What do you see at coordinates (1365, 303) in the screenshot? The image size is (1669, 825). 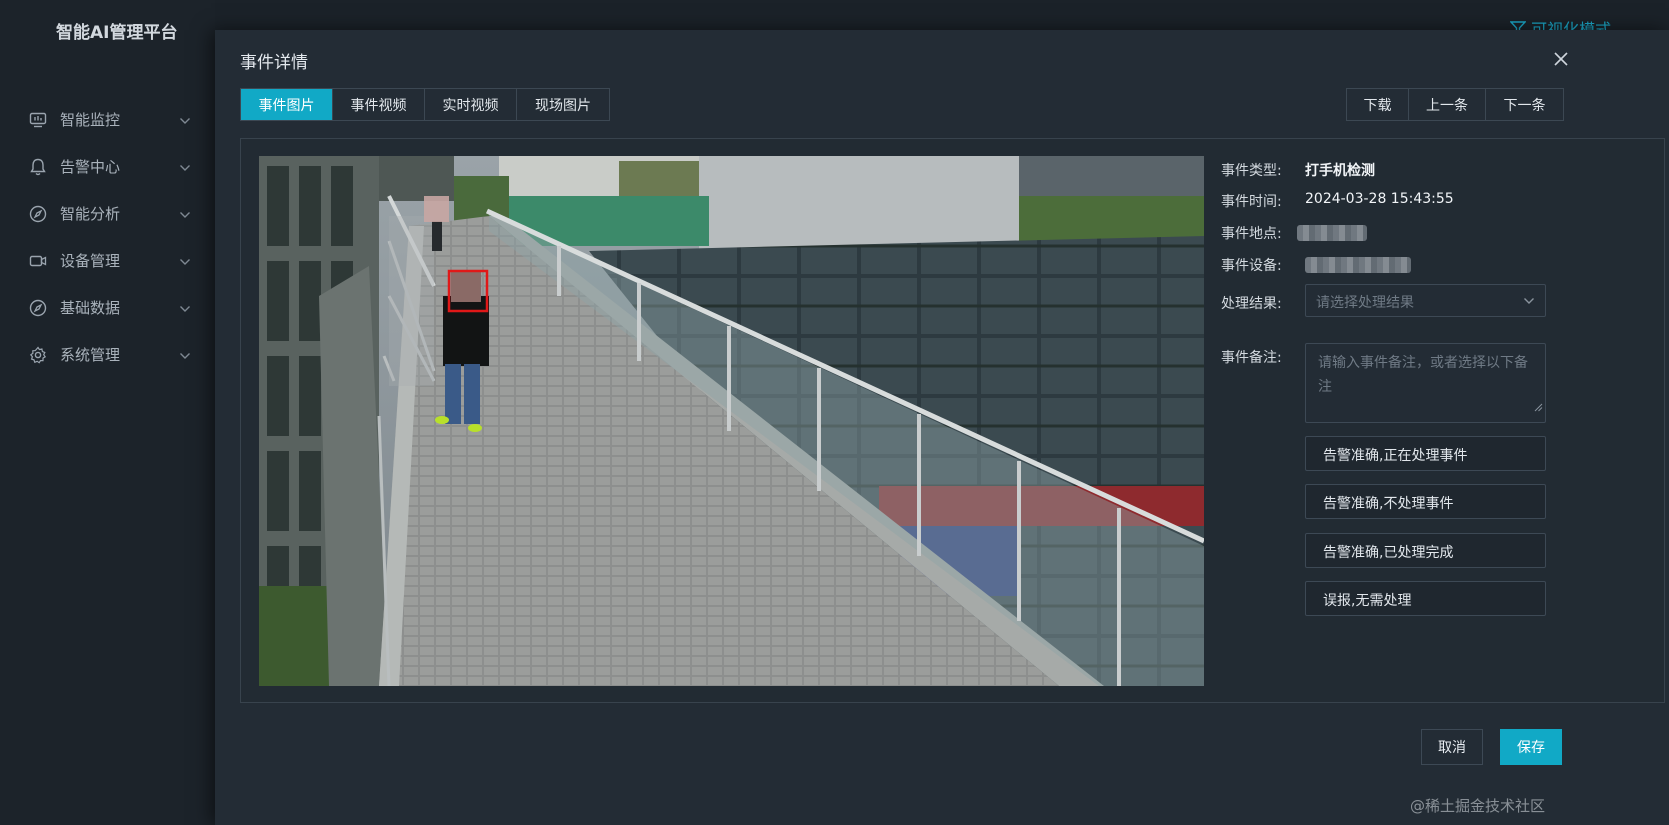 I see `result-select-placeholder: 请选择处理结果` at bounding box center [1365, 303].